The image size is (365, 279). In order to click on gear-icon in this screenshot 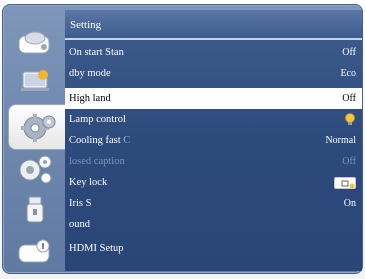, I will do `click(37, 128)`.